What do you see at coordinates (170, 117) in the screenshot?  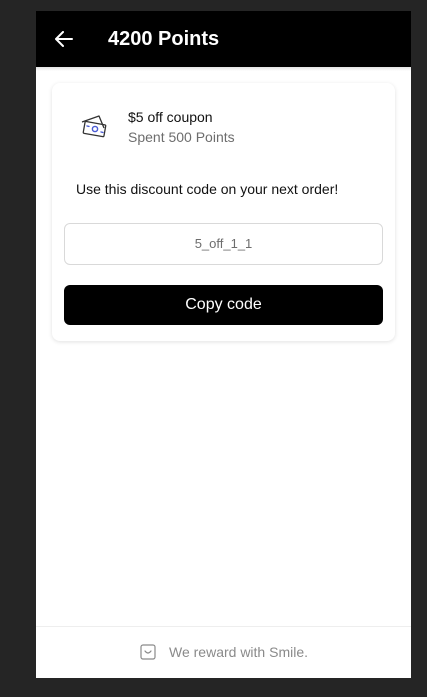 I see `coupon-name: $5 off coupon` at bounding box center [170, 117].